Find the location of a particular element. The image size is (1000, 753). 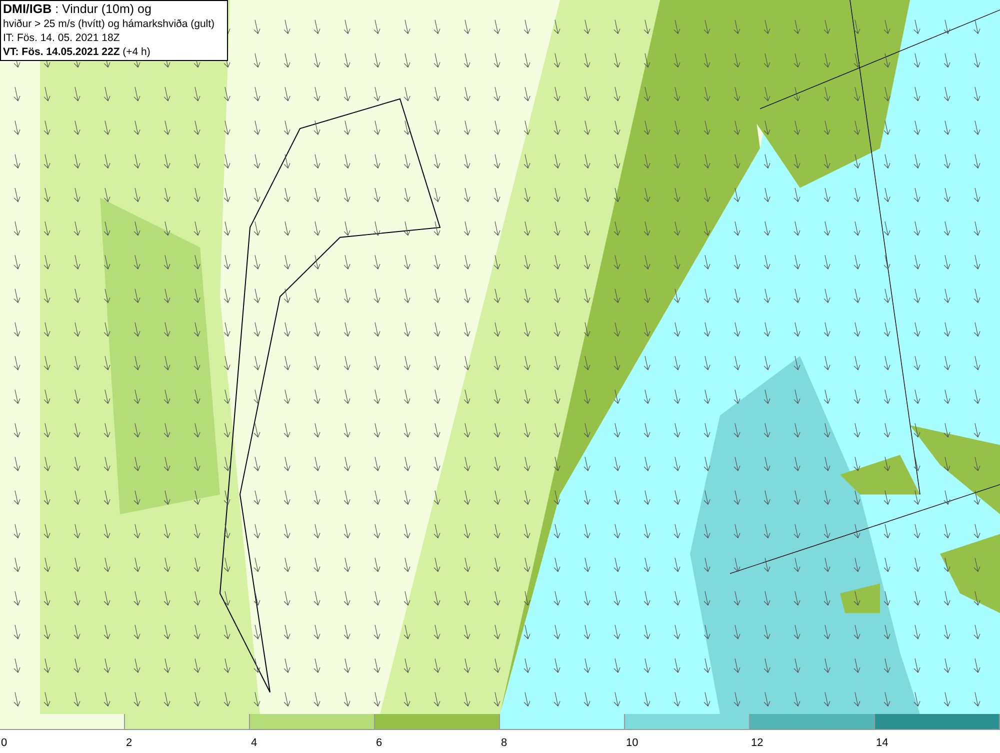

legend-label: 10 is located at coordinates (632, 743).